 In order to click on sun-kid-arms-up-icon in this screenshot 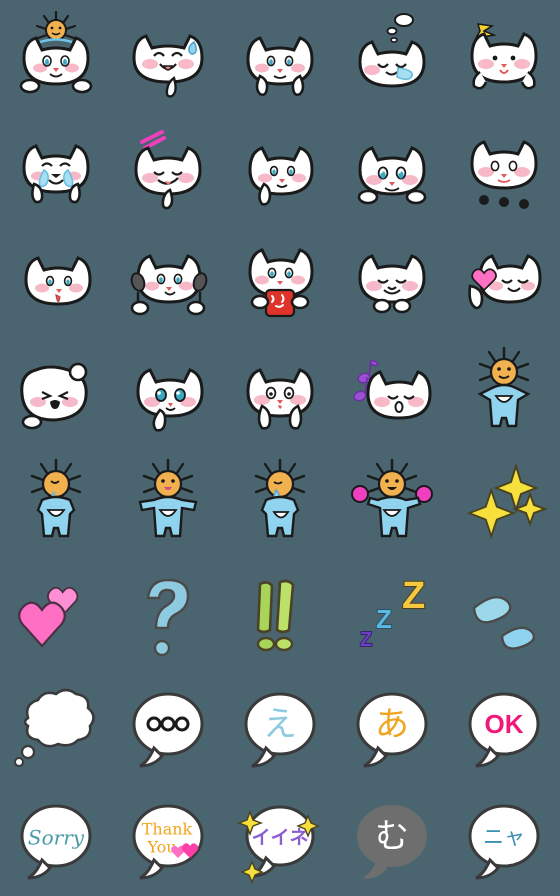, I will do `click(504, 387)`.